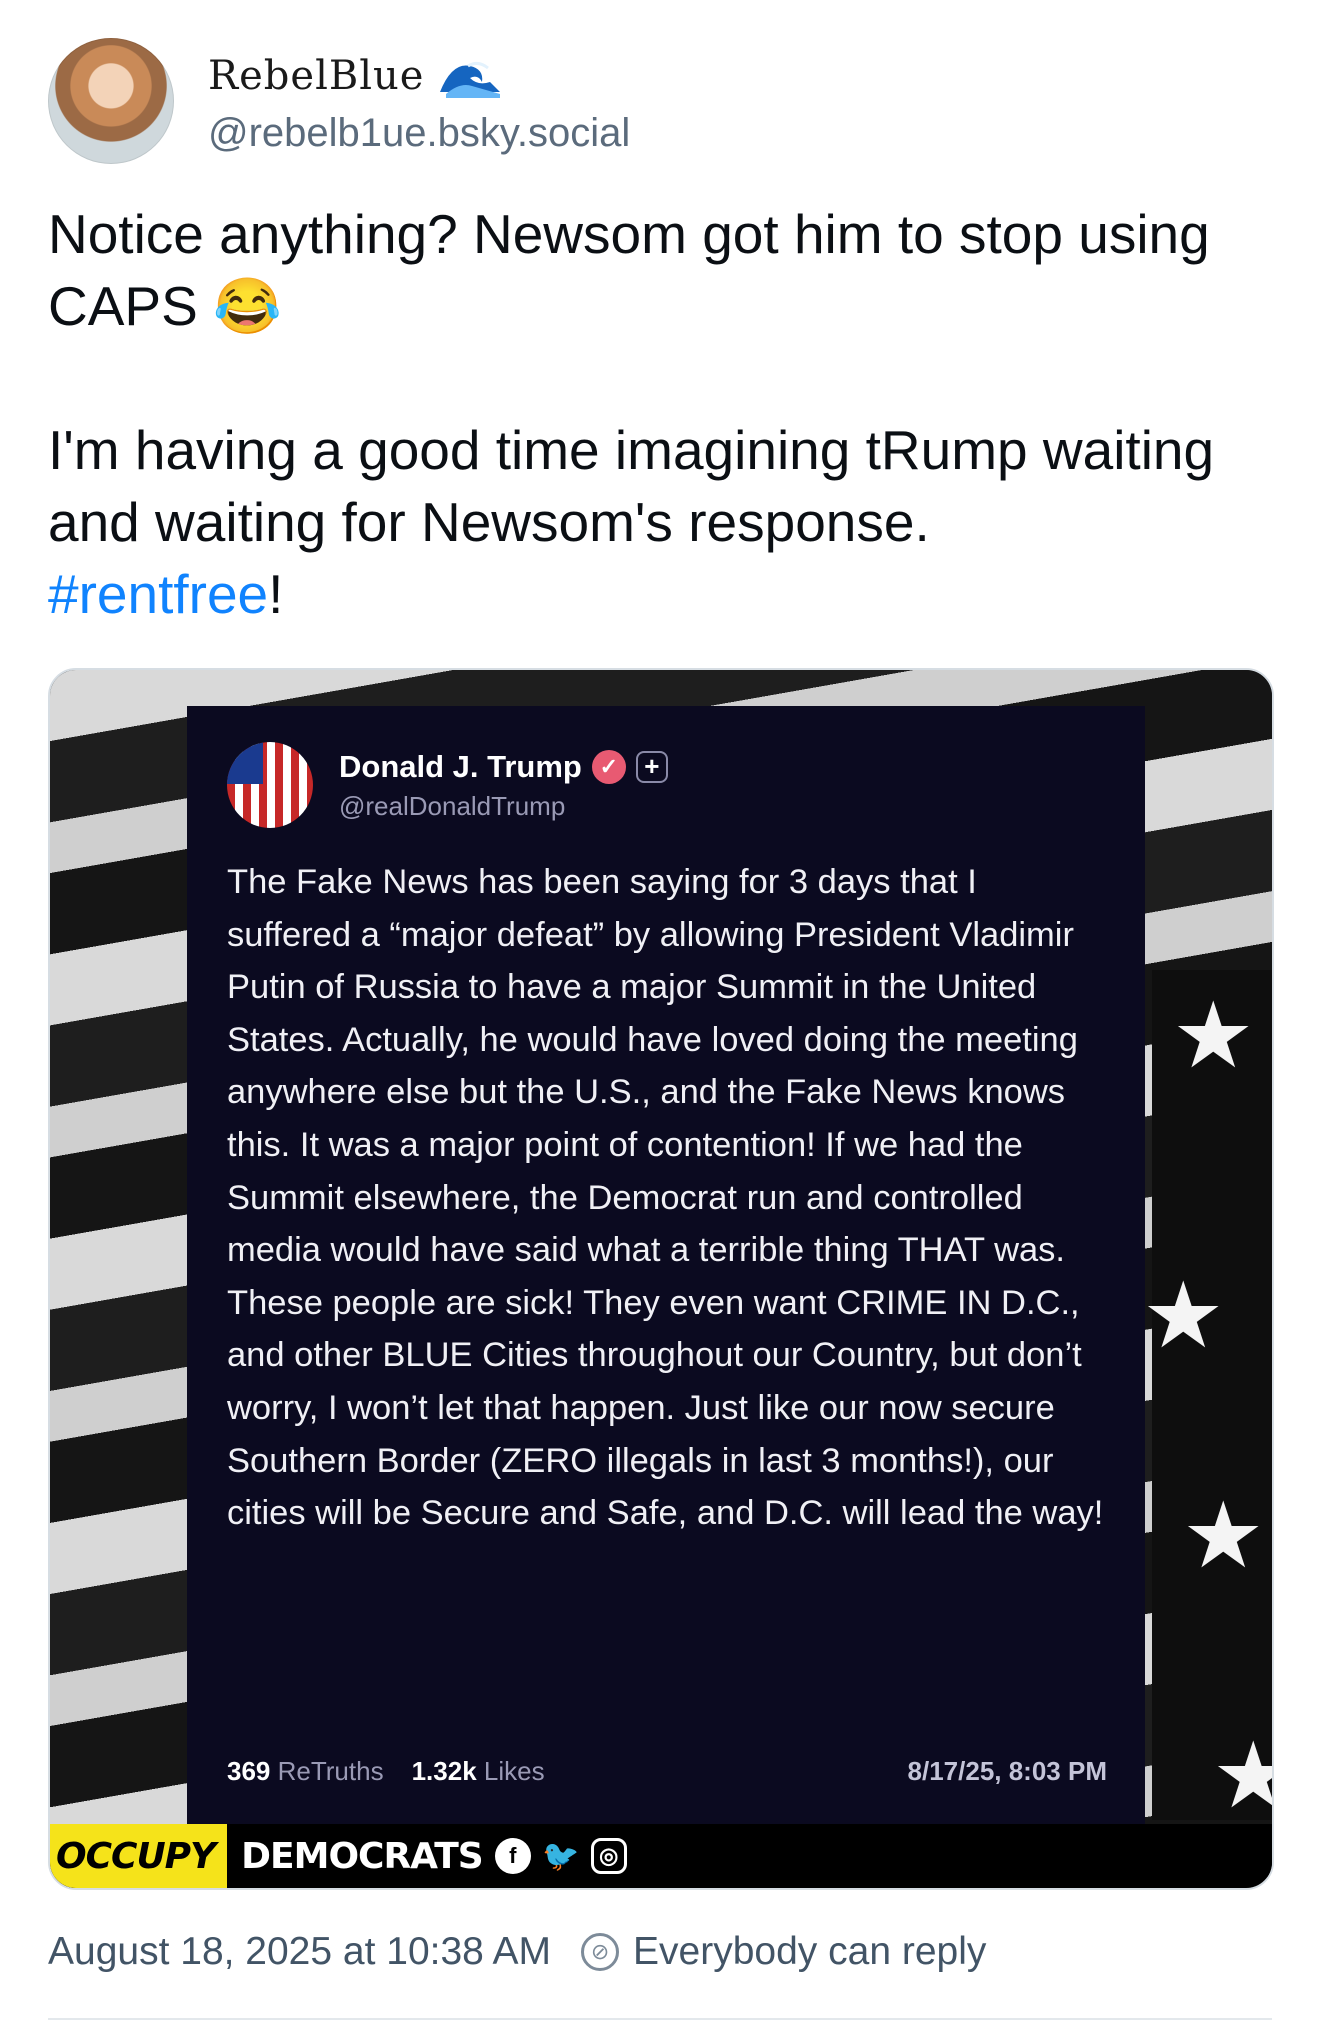  What do you see at coordinates (514, 1771) in the screenshot?
I see `likes-label: Likes` at bounding box center [514, 1771].